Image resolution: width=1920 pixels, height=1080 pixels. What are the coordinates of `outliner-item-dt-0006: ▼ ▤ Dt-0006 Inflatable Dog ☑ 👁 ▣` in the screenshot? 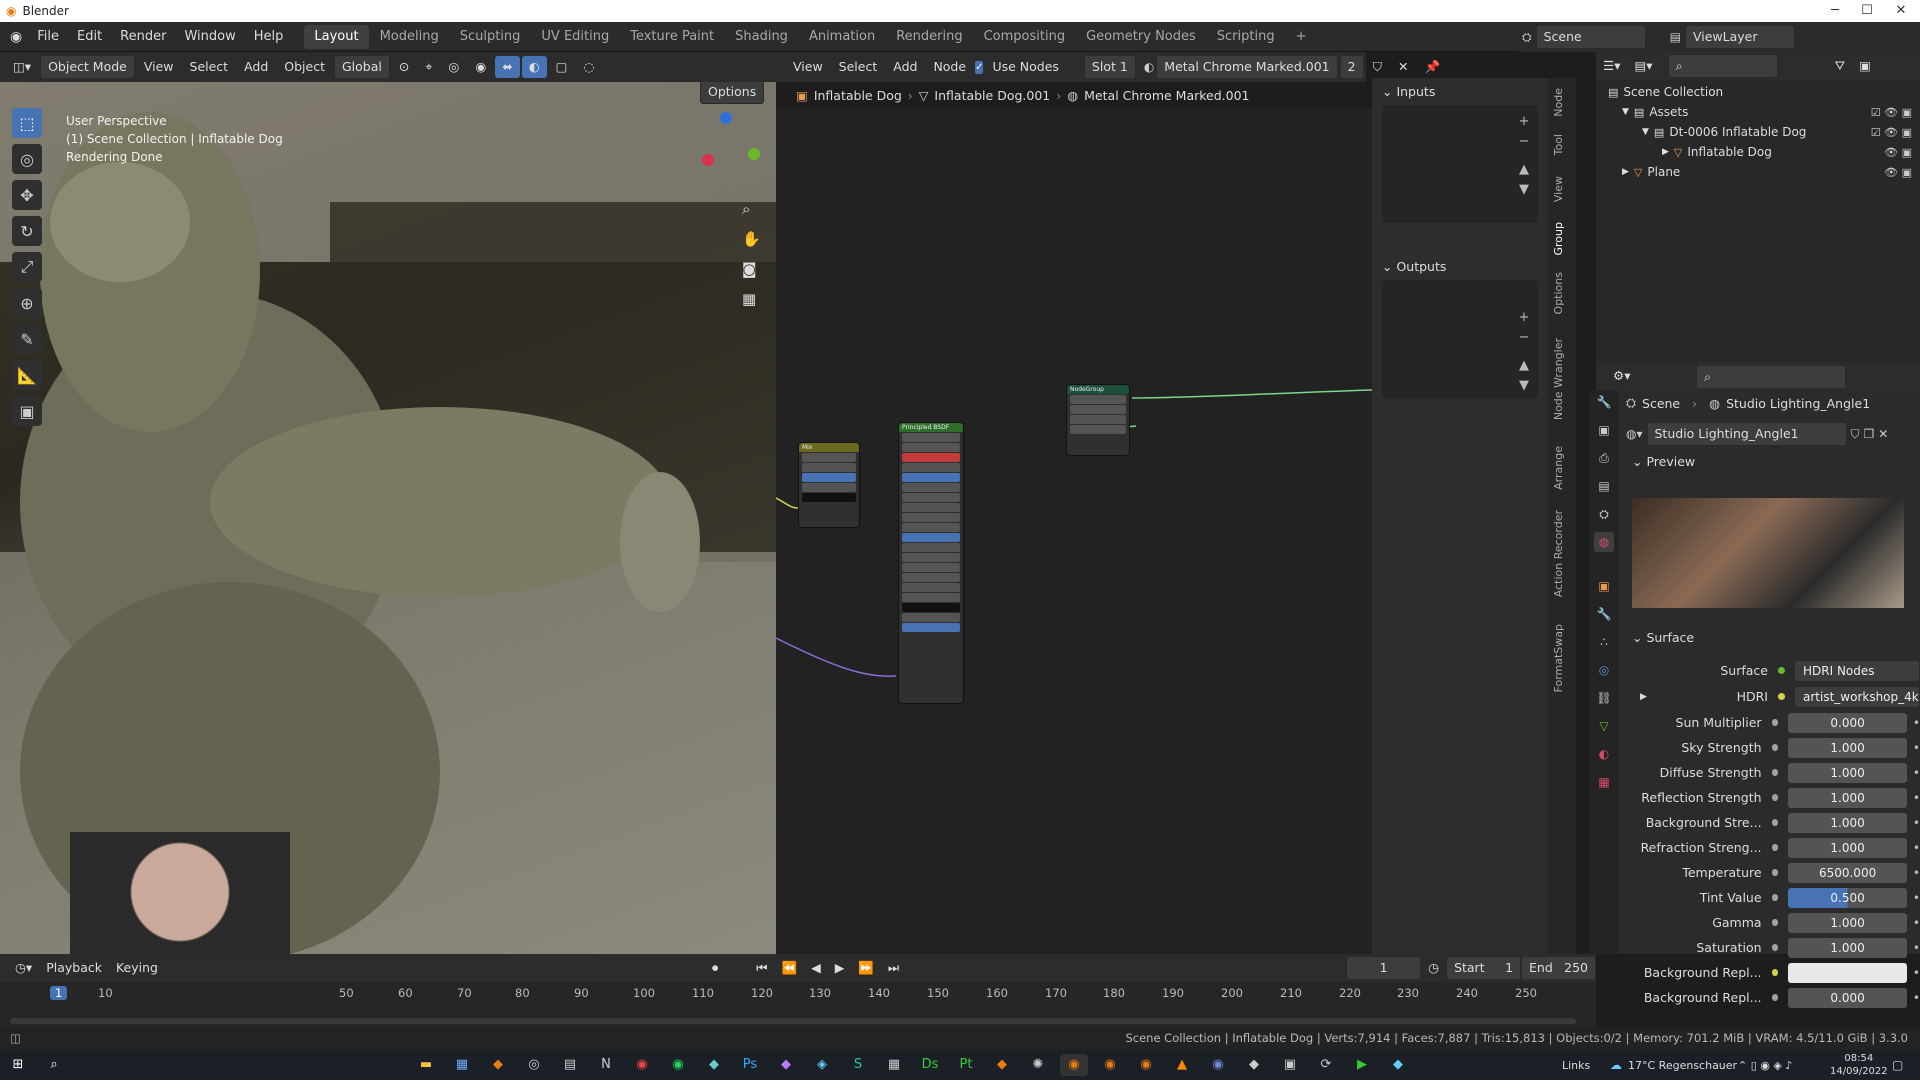 It's located at (1758, 132).